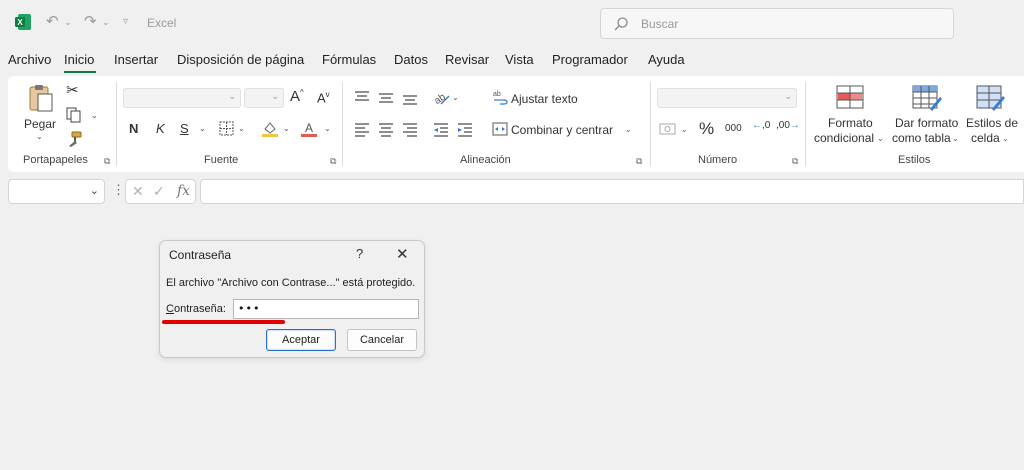  I want to click on alignment-launcher-icon: ⧉, so click(639, 161).